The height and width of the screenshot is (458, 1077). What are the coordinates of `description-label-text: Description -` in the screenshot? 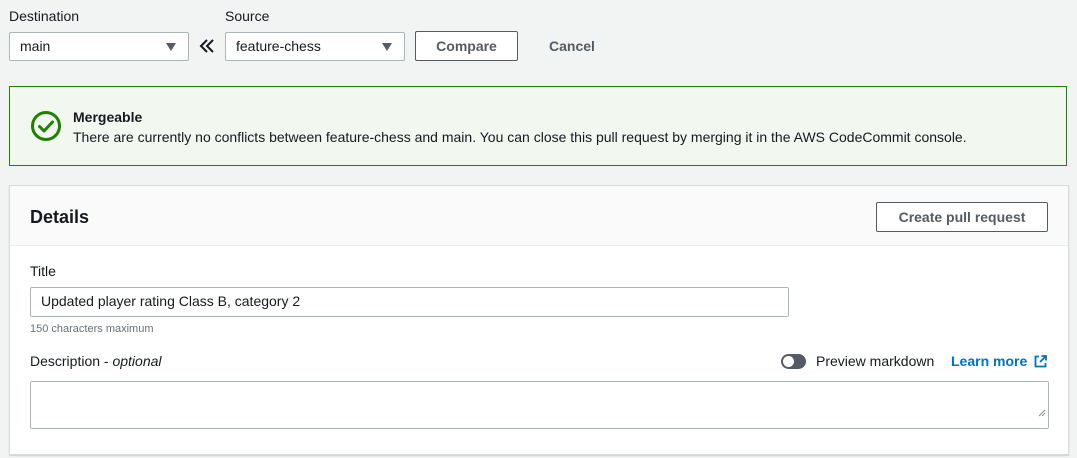 It's located at (71, 361).